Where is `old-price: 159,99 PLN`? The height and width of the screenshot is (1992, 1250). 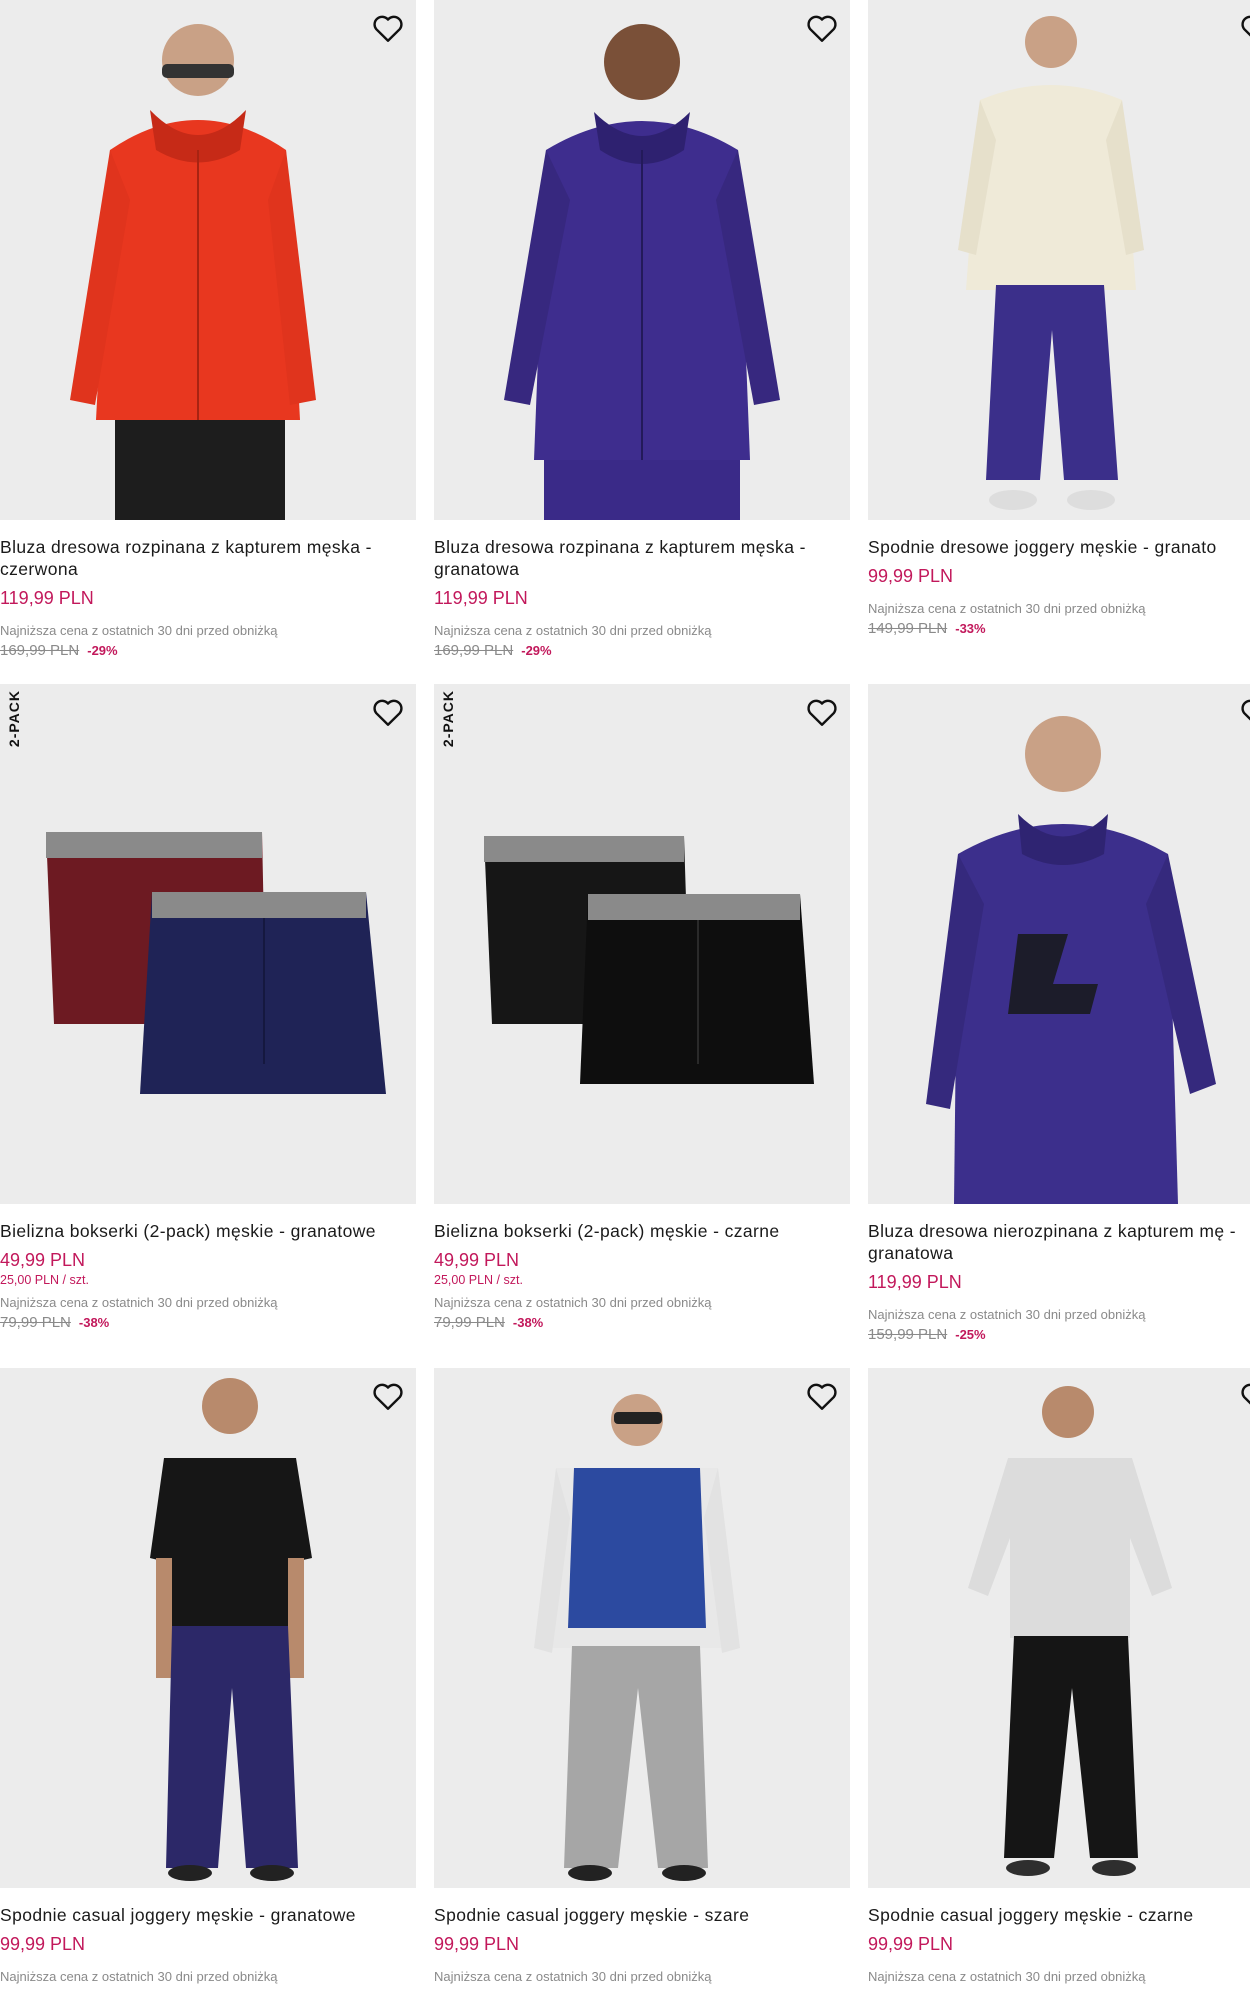 old-price: 159,99 PLN is located at coordinates (908, 1334).